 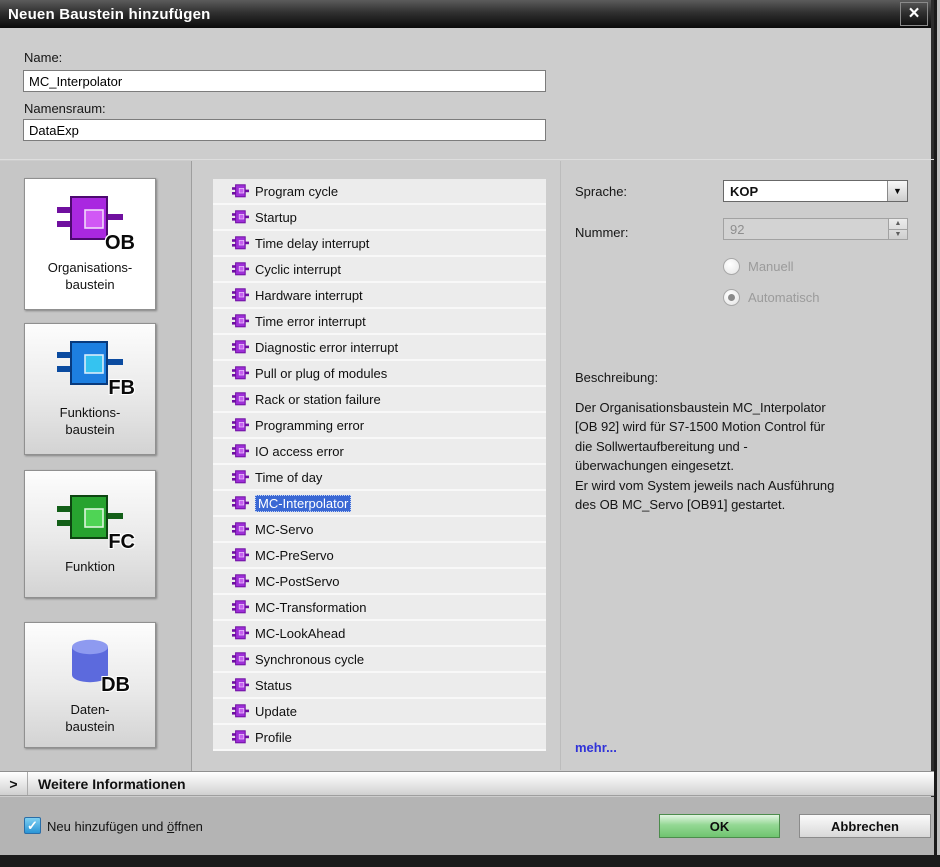 I want to click on language-value: KOP, so click(x=744, y=191).